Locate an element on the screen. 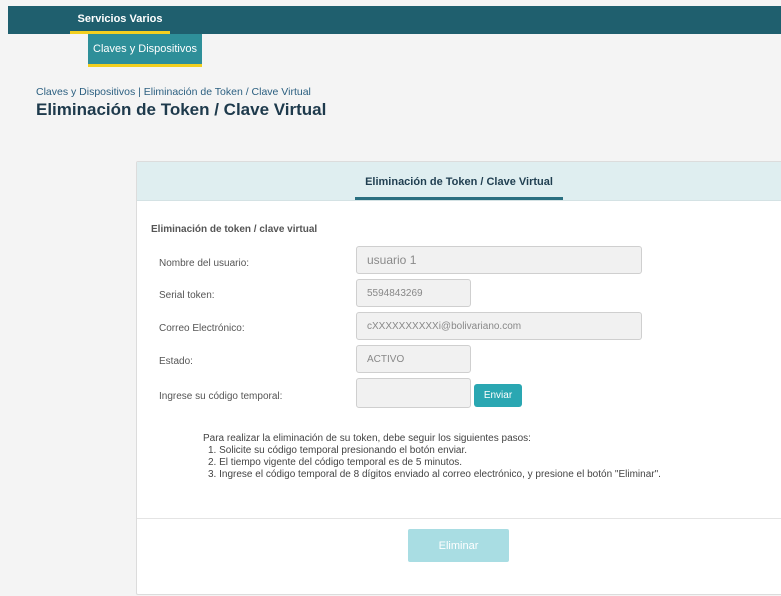 Image resolution: width=781 pixels, height=596 pixels. status-field: ACTIVO is located at coordinates (413, 359).